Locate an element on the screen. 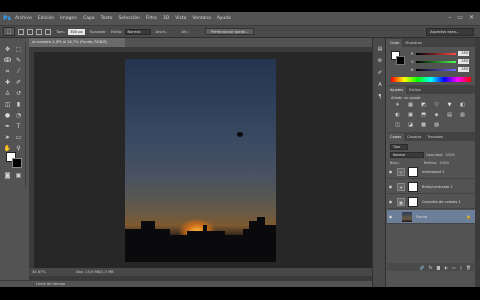 This screenshot has width=480, height=300. subtract-selection-icon is located at coordinates (39, 31).